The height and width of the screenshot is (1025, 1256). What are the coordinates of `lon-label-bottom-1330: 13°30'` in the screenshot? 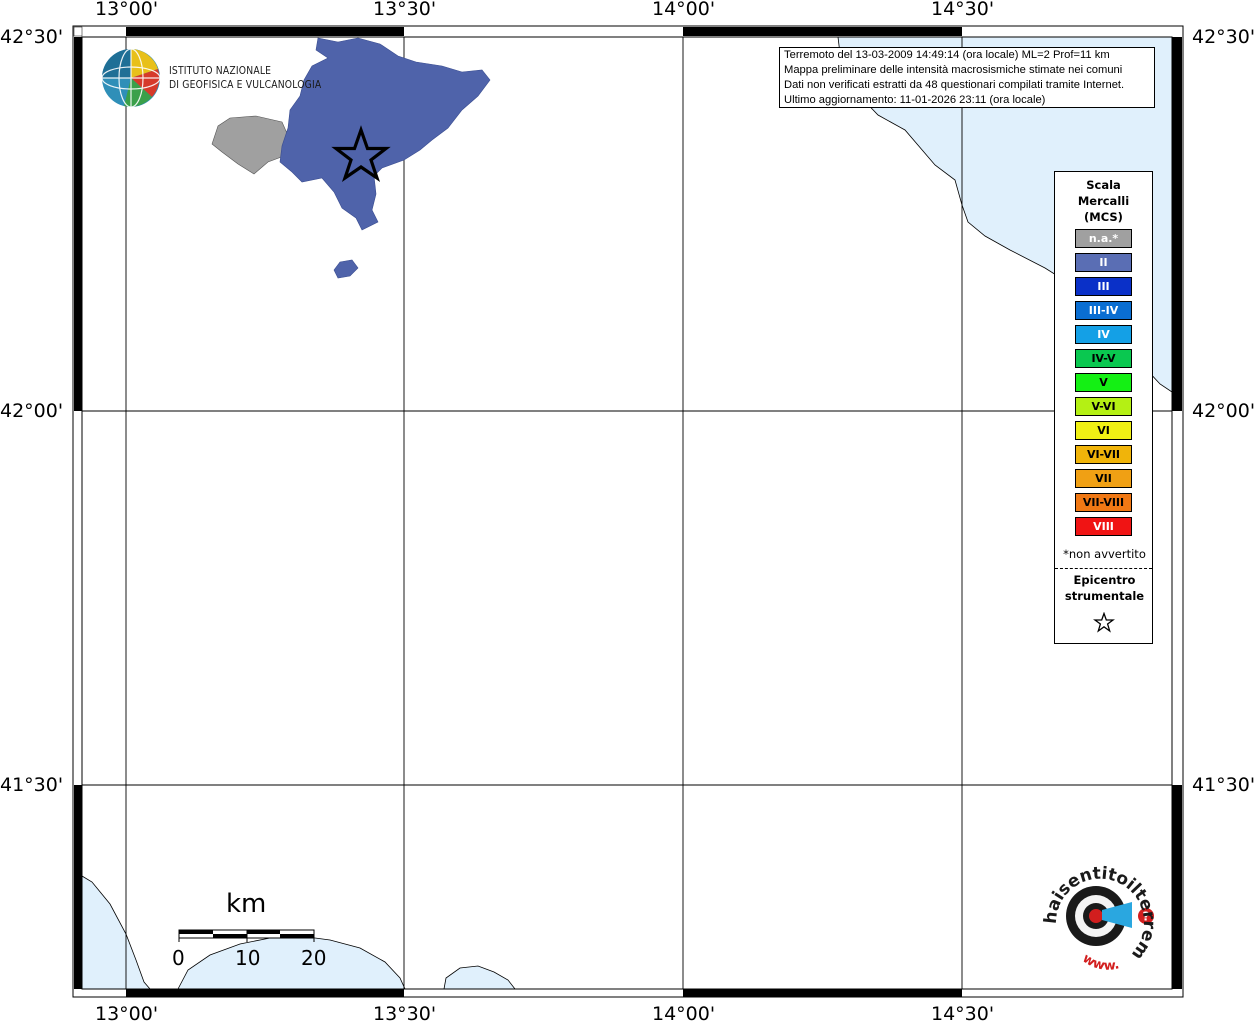 It's located at (405, 1014).